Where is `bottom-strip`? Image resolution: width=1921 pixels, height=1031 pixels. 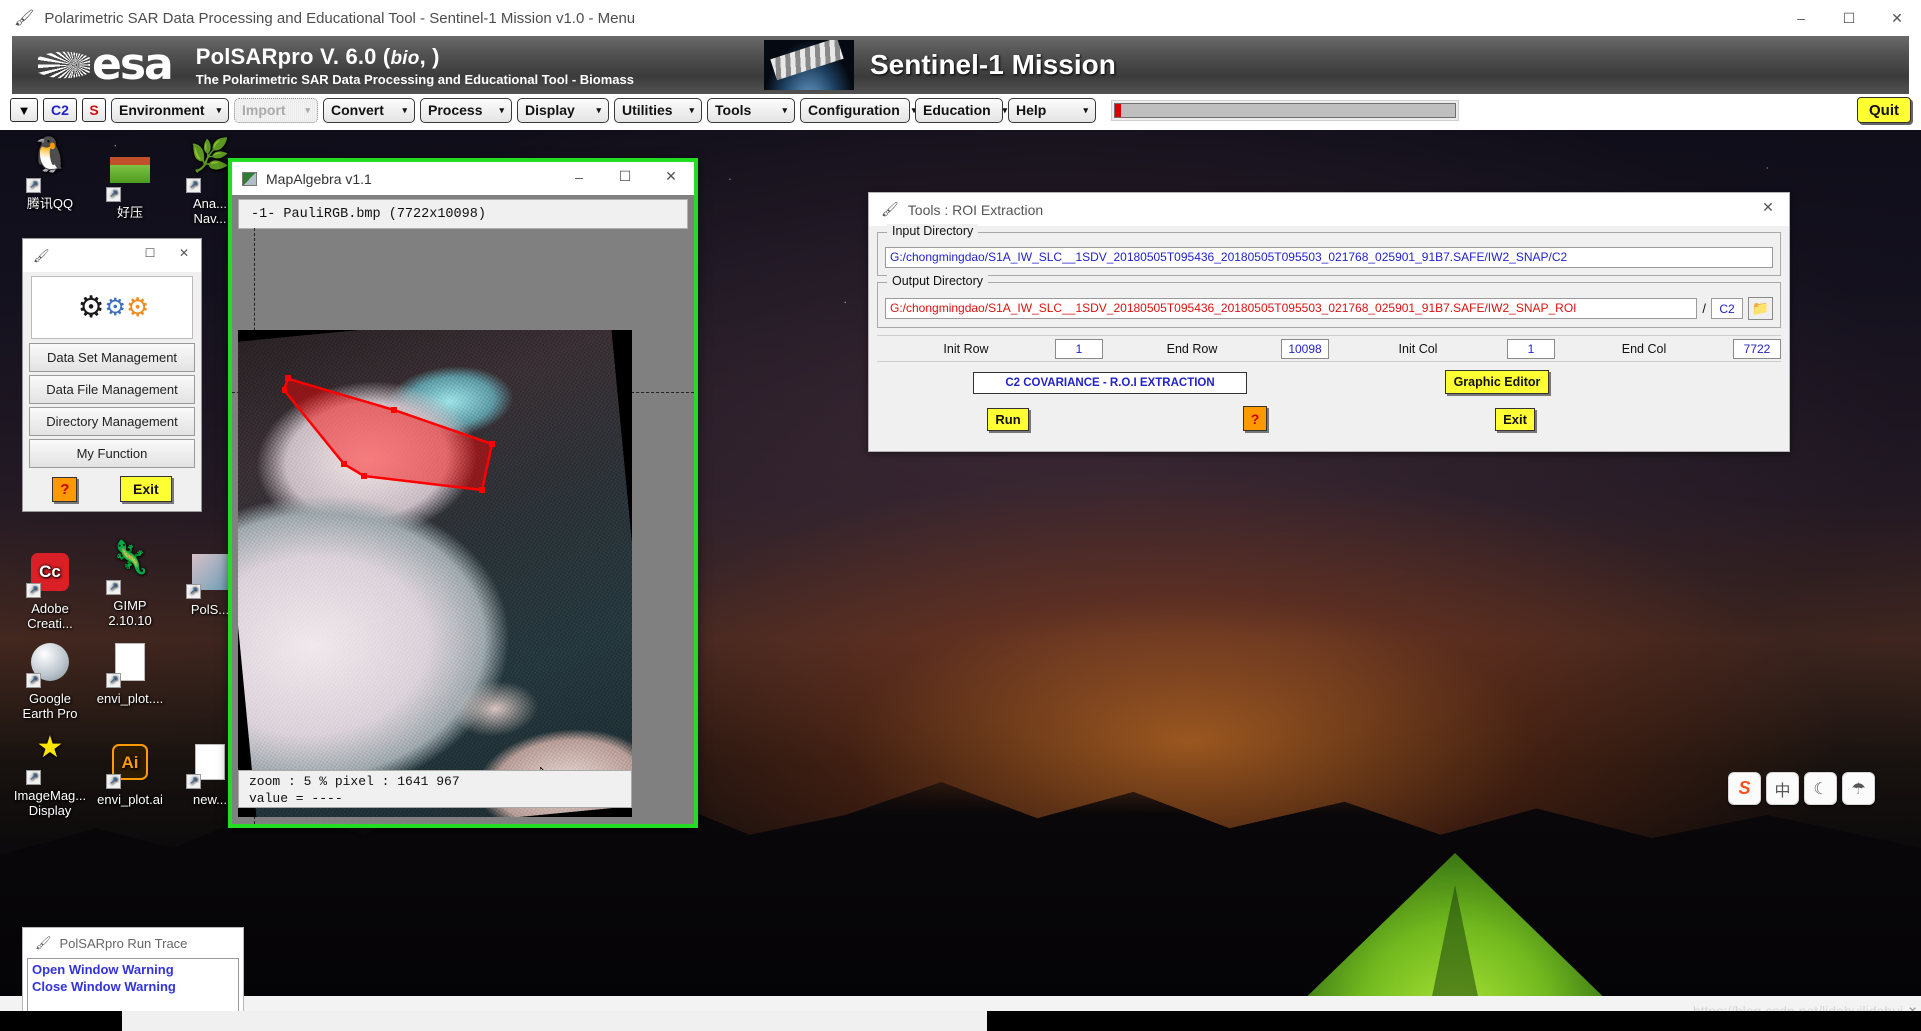
bottom-strip is located at coordinates (960, 1003).